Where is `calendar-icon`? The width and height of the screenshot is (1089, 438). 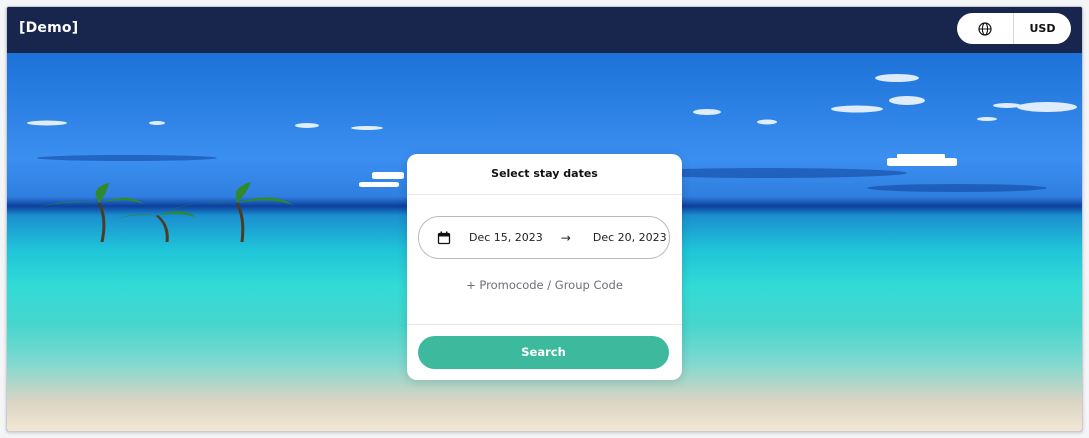 calendar-icon is located at coordinates (444, 237).